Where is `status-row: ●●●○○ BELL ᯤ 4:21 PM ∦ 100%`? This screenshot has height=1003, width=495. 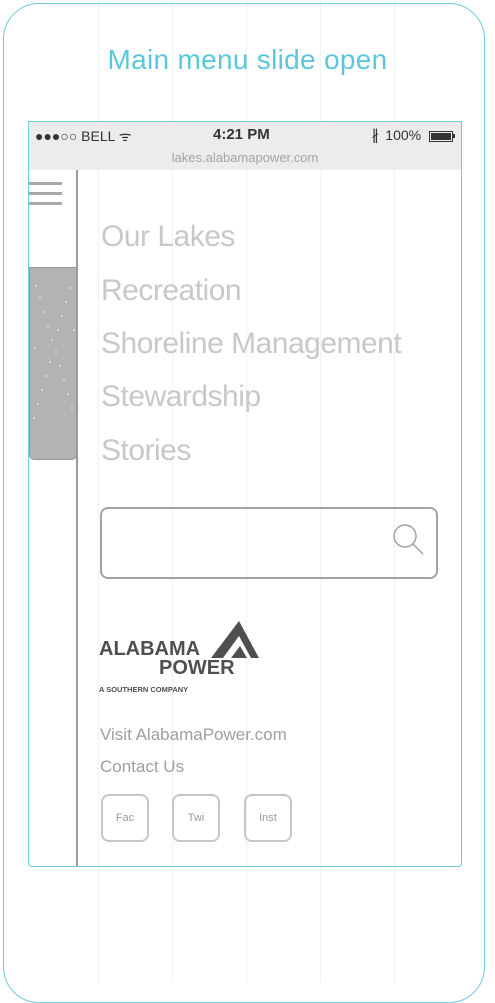
status-row: ●●●○○ BELL ᯤ 4:21 PM ∦ 100% is located at coordinates (245, 135).